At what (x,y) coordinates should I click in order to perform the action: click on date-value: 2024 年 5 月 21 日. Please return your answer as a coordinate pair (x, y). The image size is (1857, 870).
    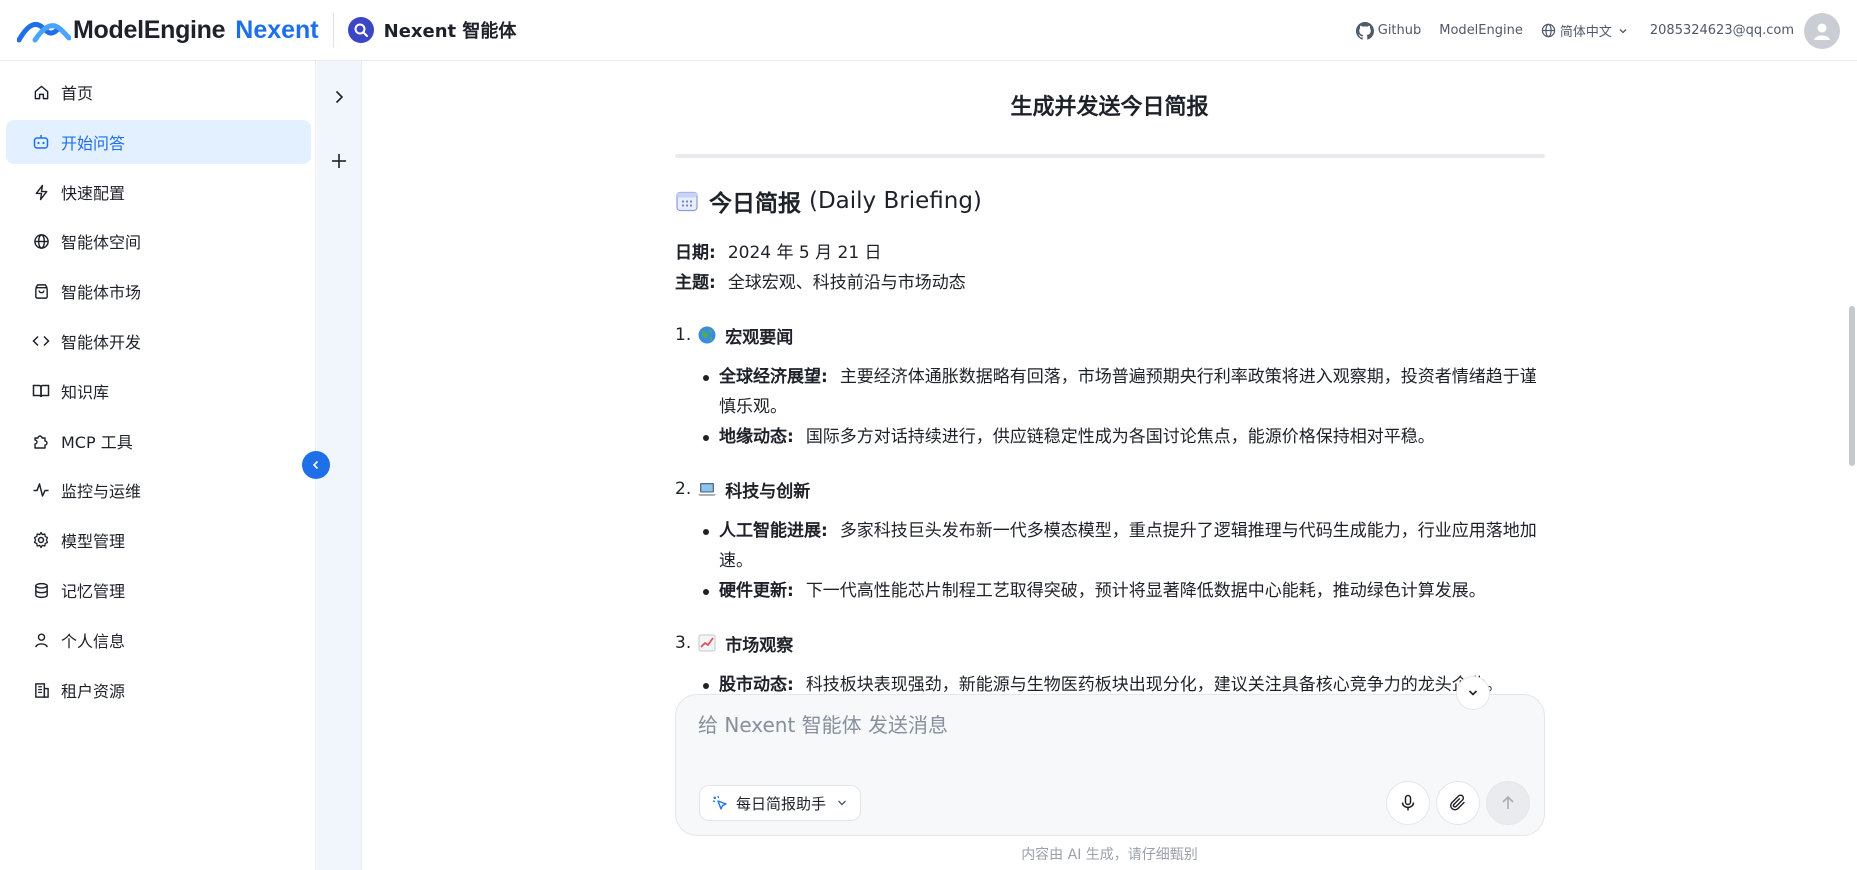
    Looking at the image, I should click on (804, 253).